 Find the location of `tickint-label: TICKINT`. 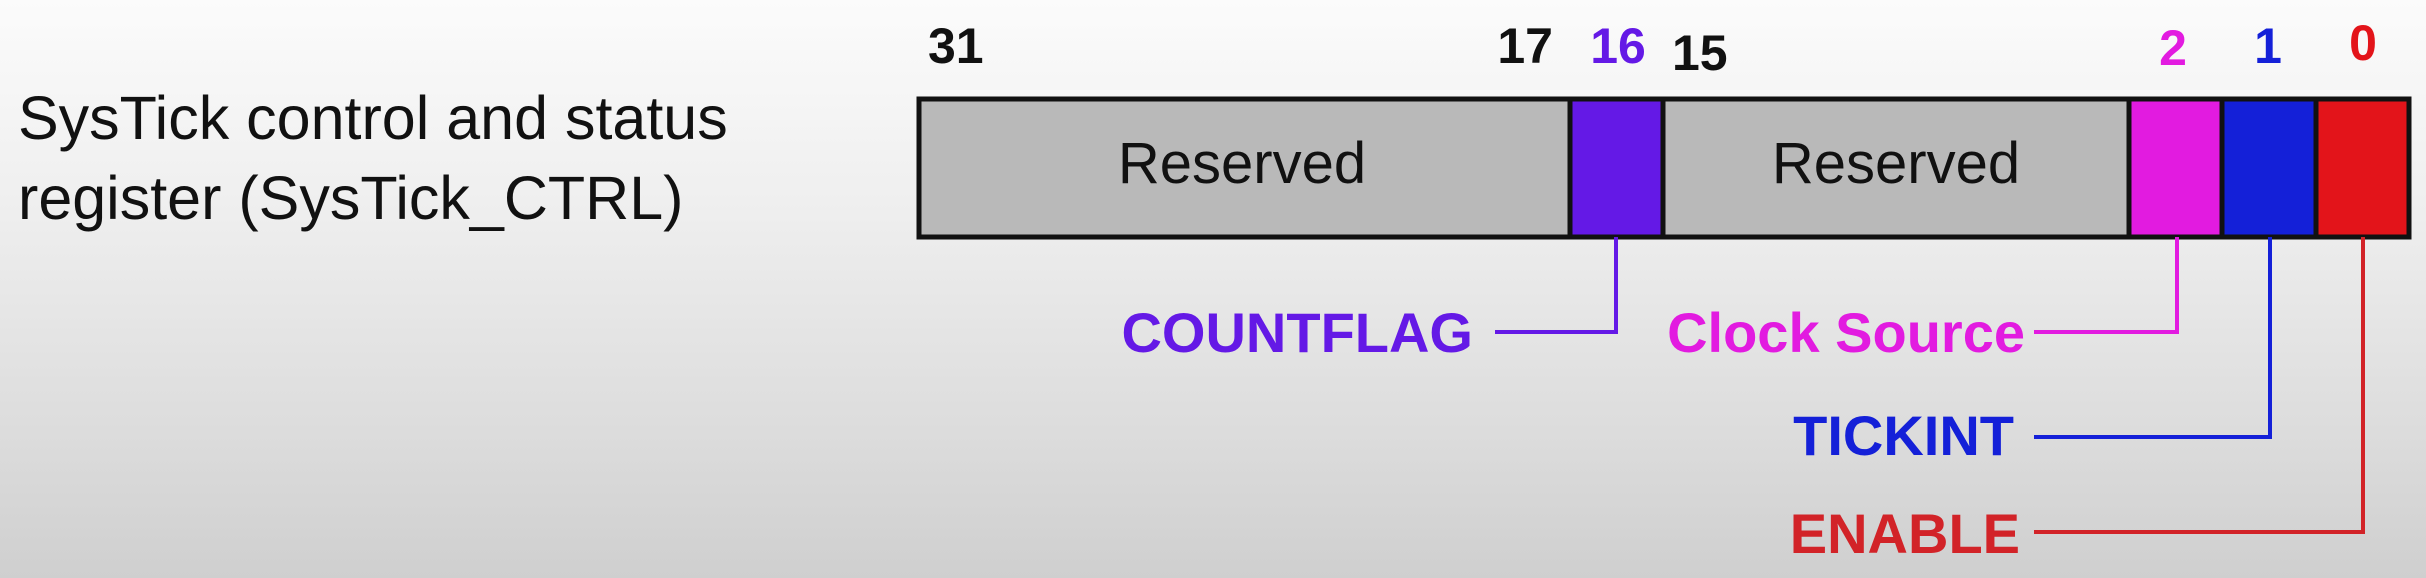

tickint-label: TICKINT is located at coordinates (1903, 435).